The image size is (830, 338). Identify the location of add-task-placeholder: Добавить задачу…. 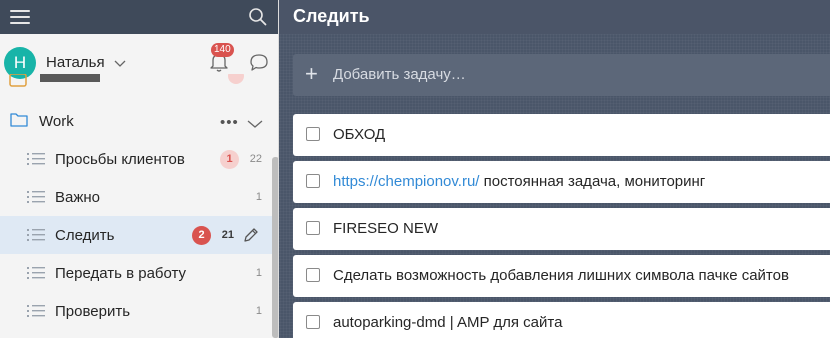
(399, 74).